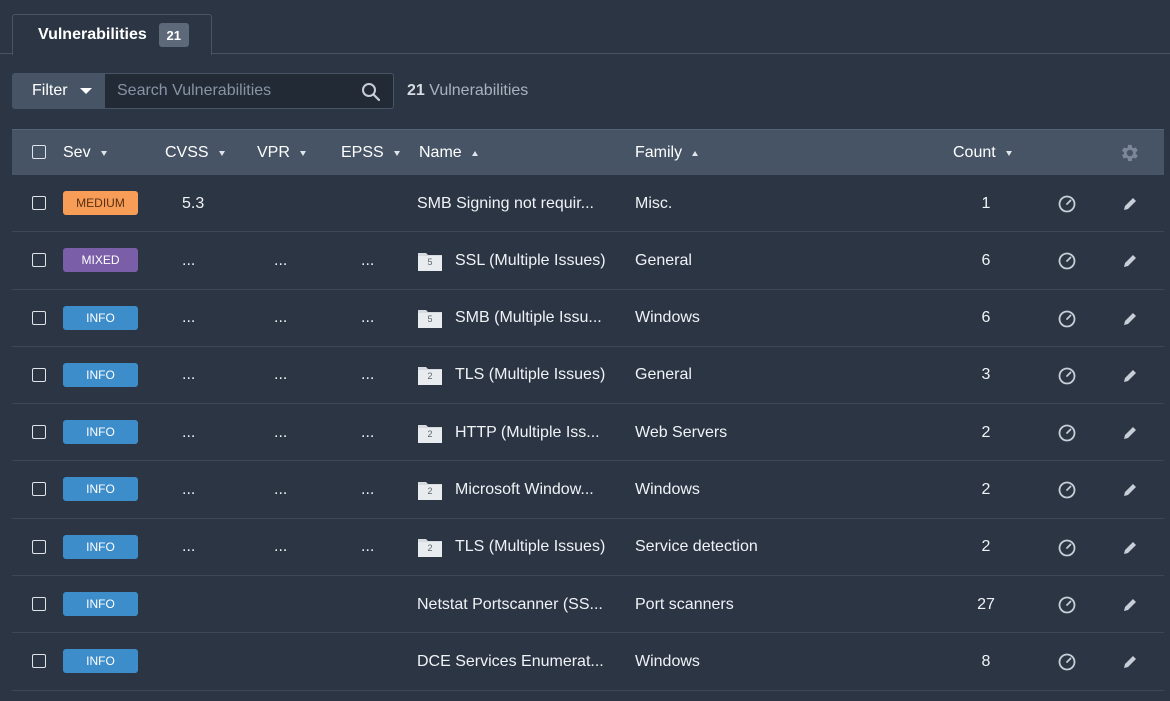 The height and width of the screenshot is (701, 1170). I want to click on search-box, so click(249, 91).